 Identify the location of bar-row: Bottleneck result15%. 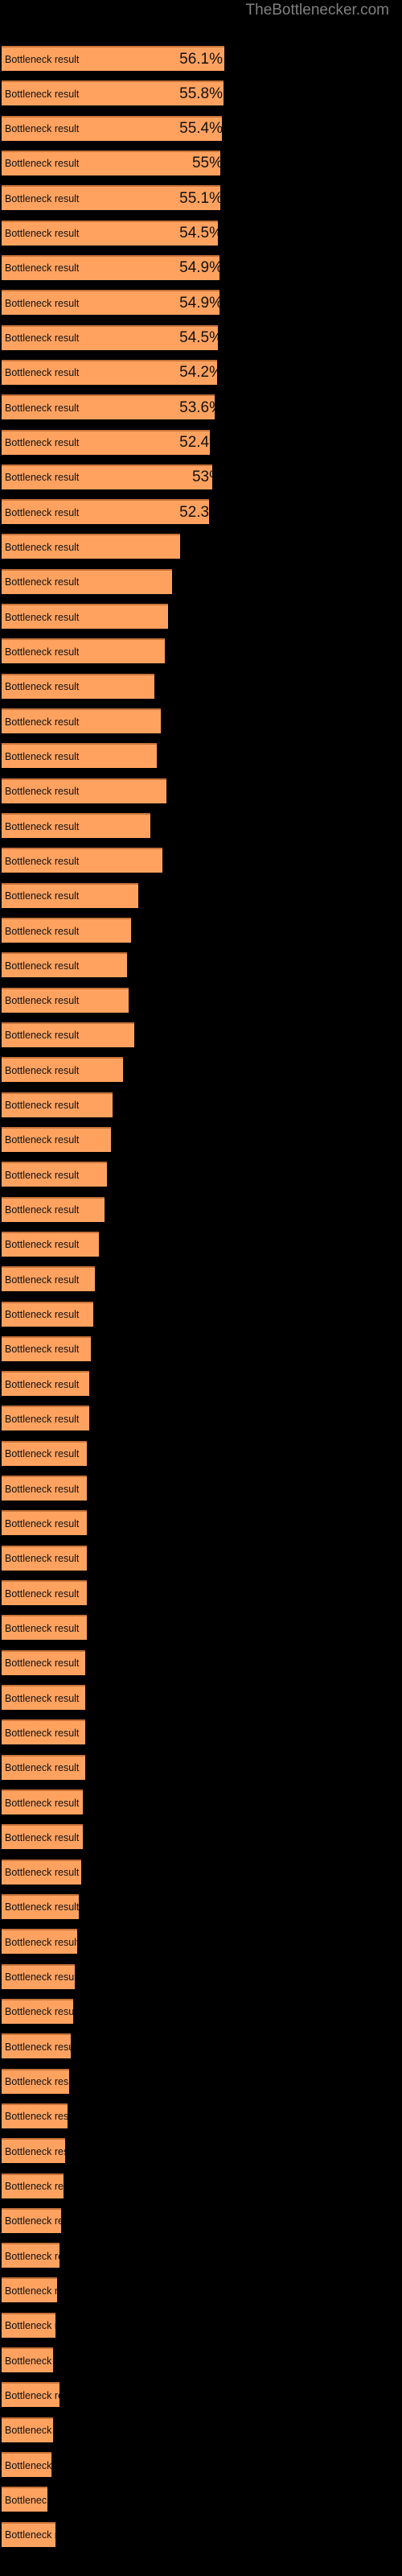
(32, 2220).